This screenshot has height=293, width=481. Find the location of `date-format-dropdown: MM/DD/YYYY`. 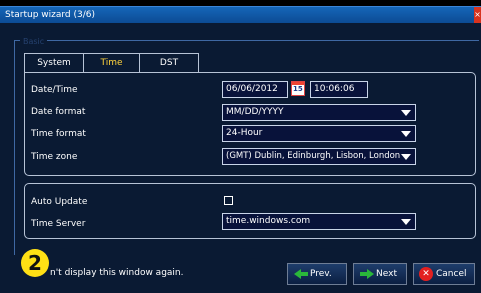

date-format-dropdown: MM/DD/YYYY is located at coordinates (319, 112).